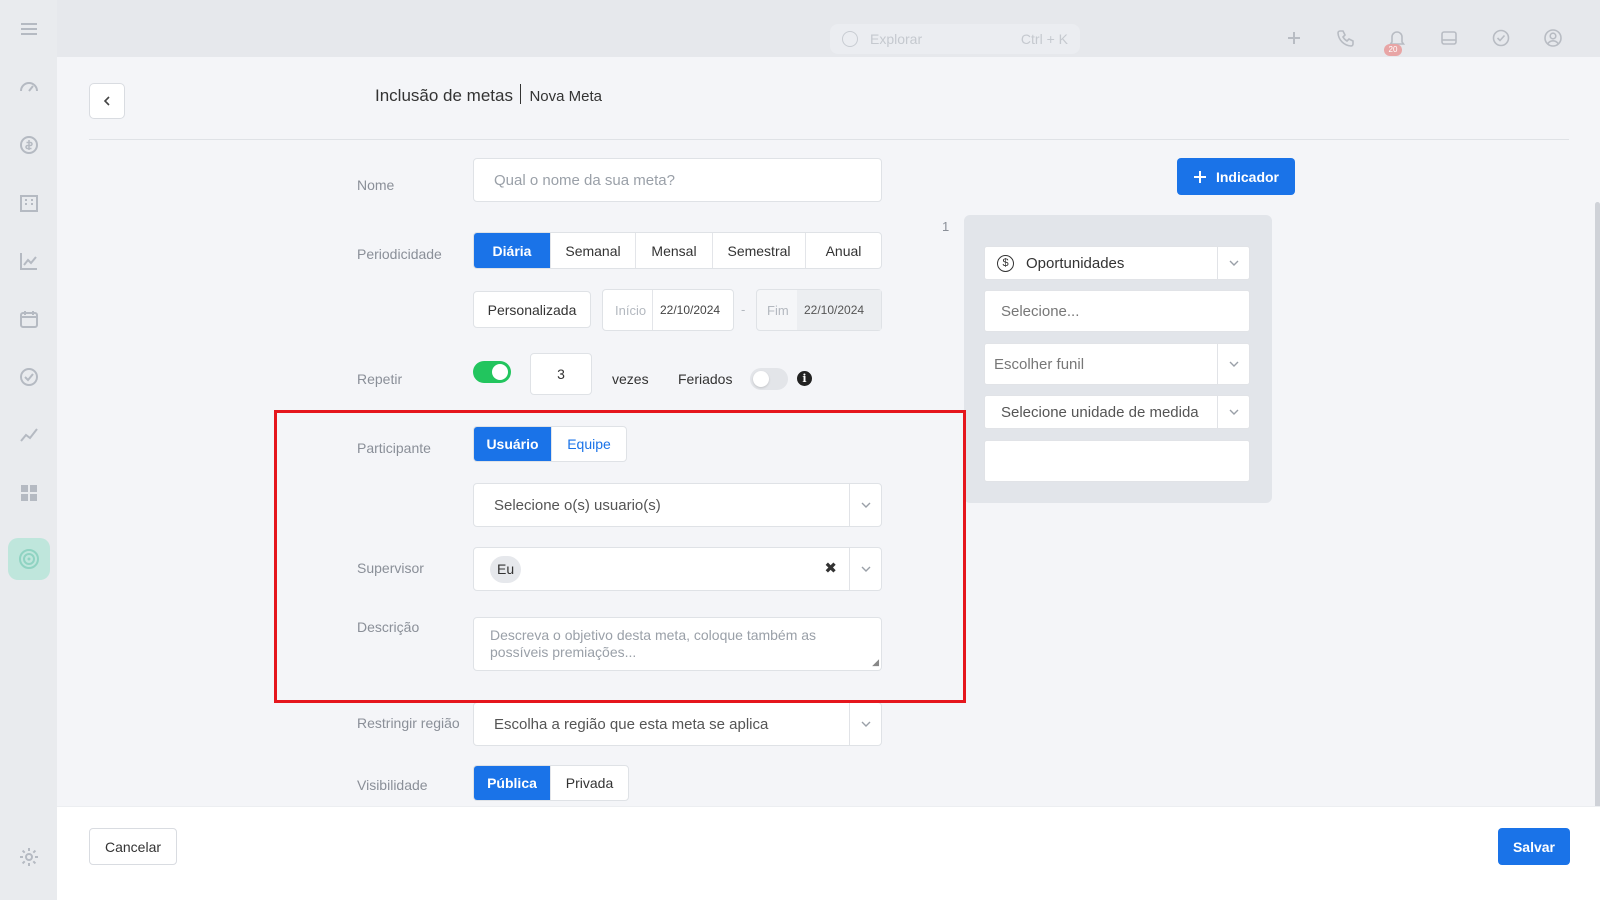  What do you see at coordinates (674, 250) in the screenshot?
I see `period-option-mensal: Mensal` at bounding box center [674, 250].